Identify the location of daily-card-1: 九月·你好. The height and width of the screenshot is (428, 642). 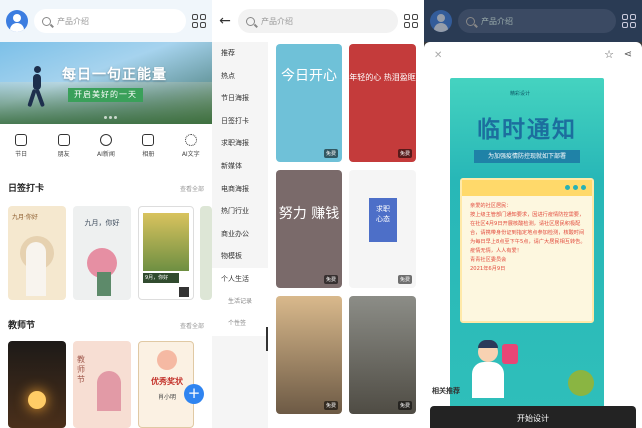
(37, 253).